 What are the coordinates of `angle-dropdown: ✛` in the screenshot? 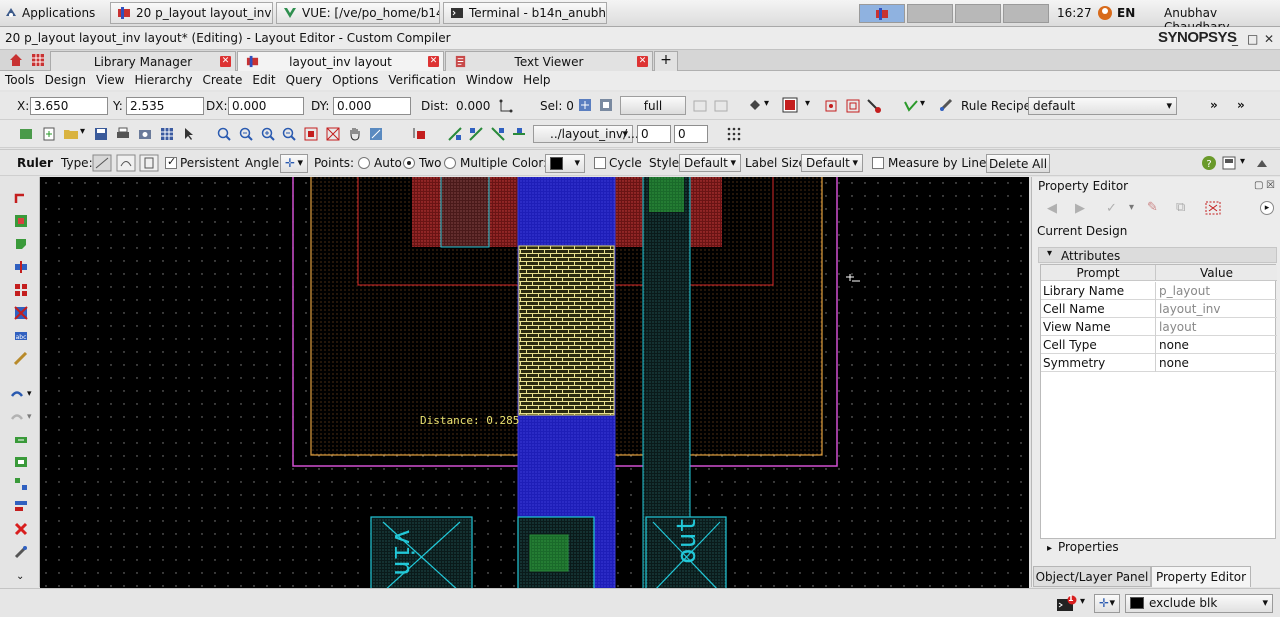 It's located at (294, 163).